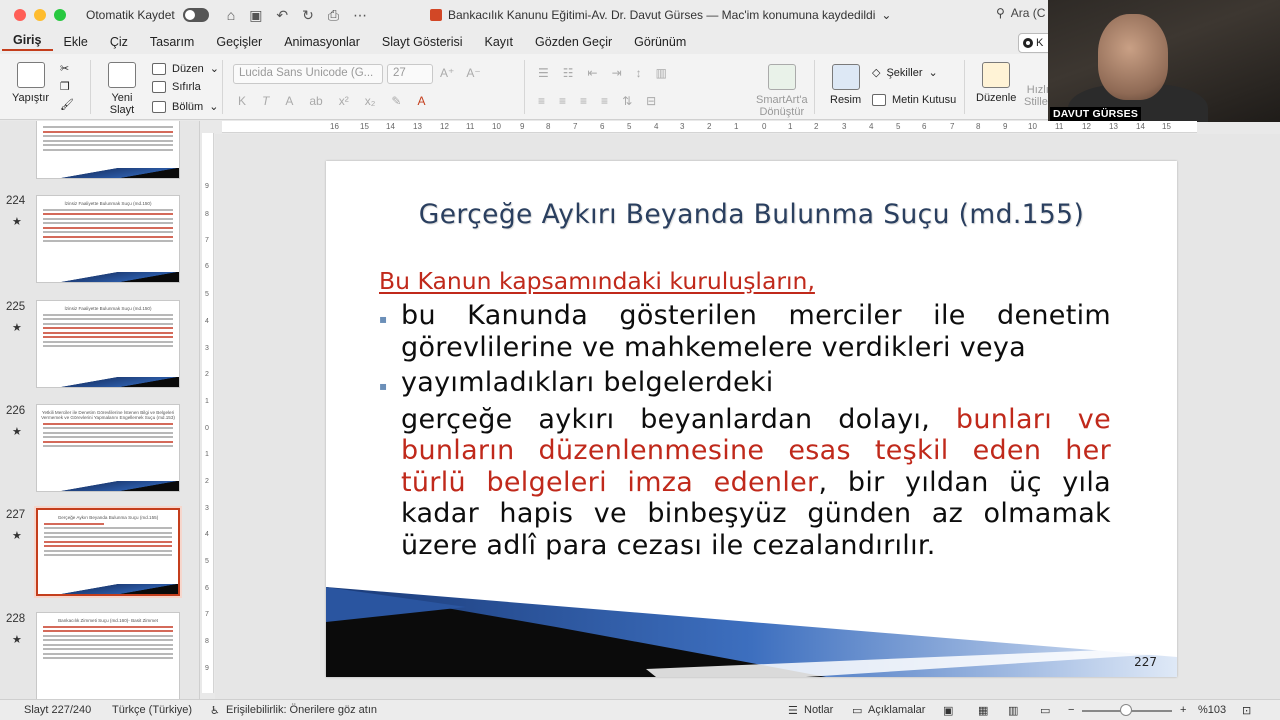  I want to click on arrange-icon, so click(996, 75).